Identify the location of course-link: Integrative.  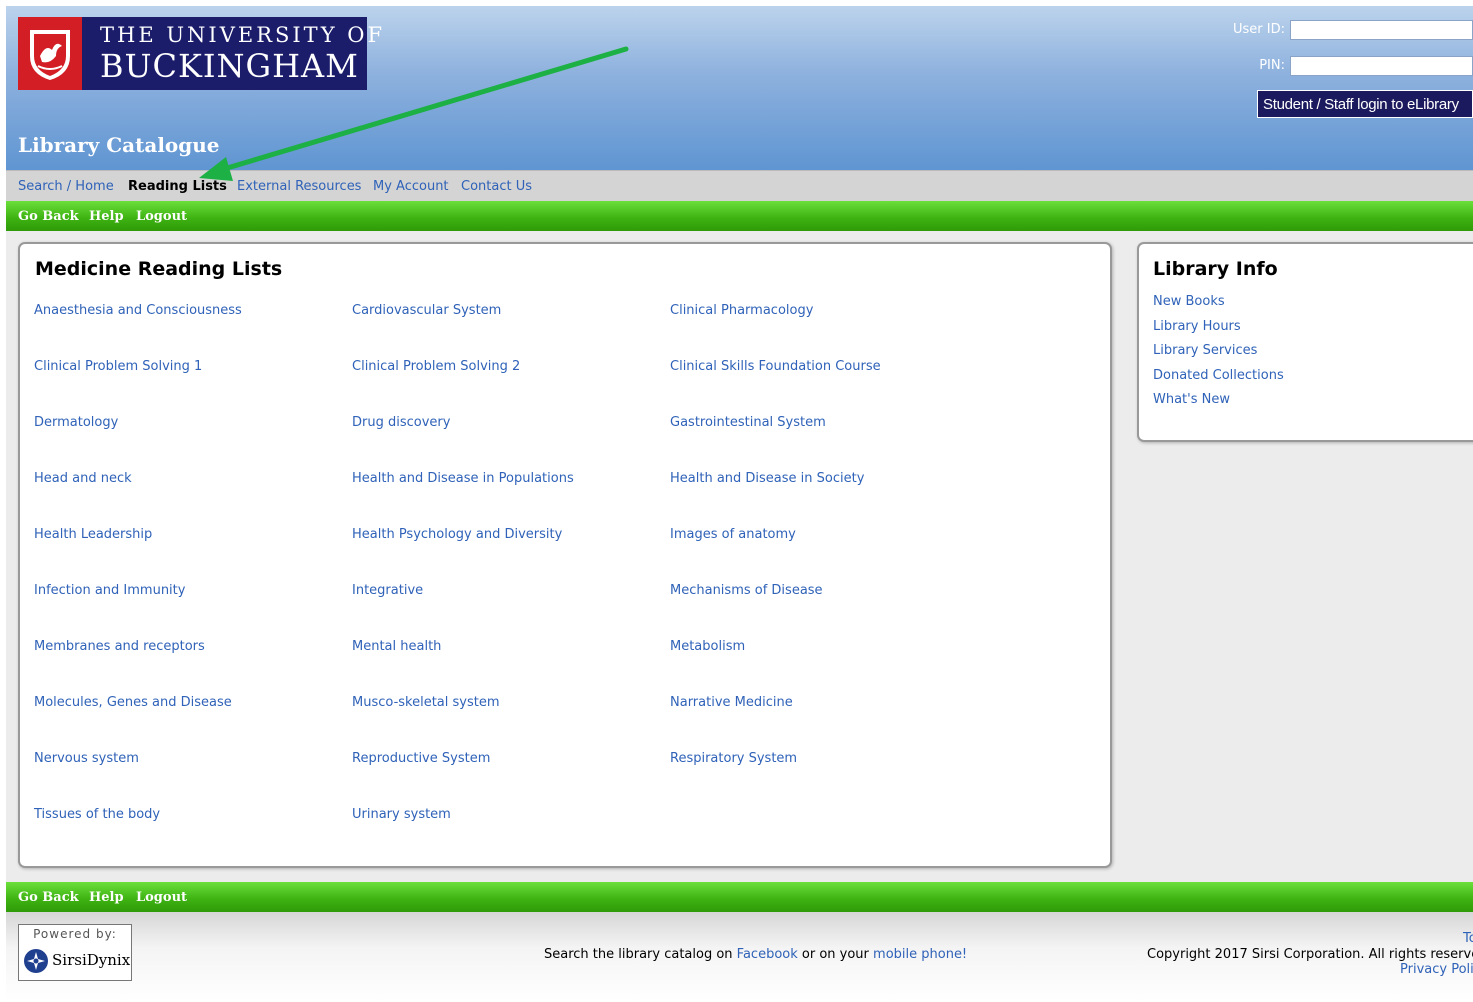
(387, 590).